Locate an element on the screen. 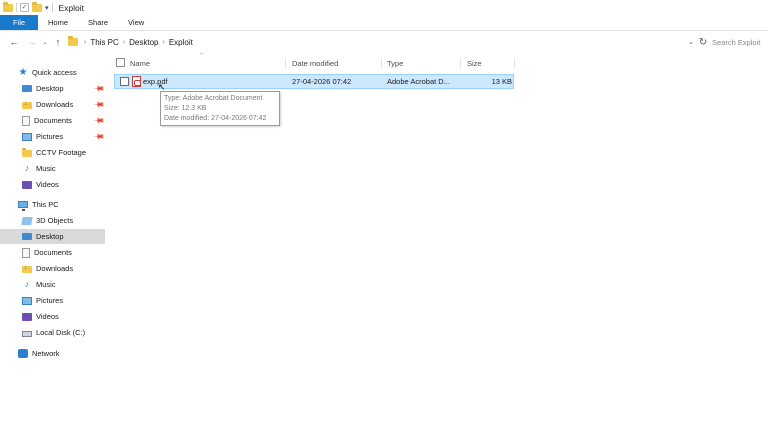  column-header-type: Type is located at coordinates (395, 63).